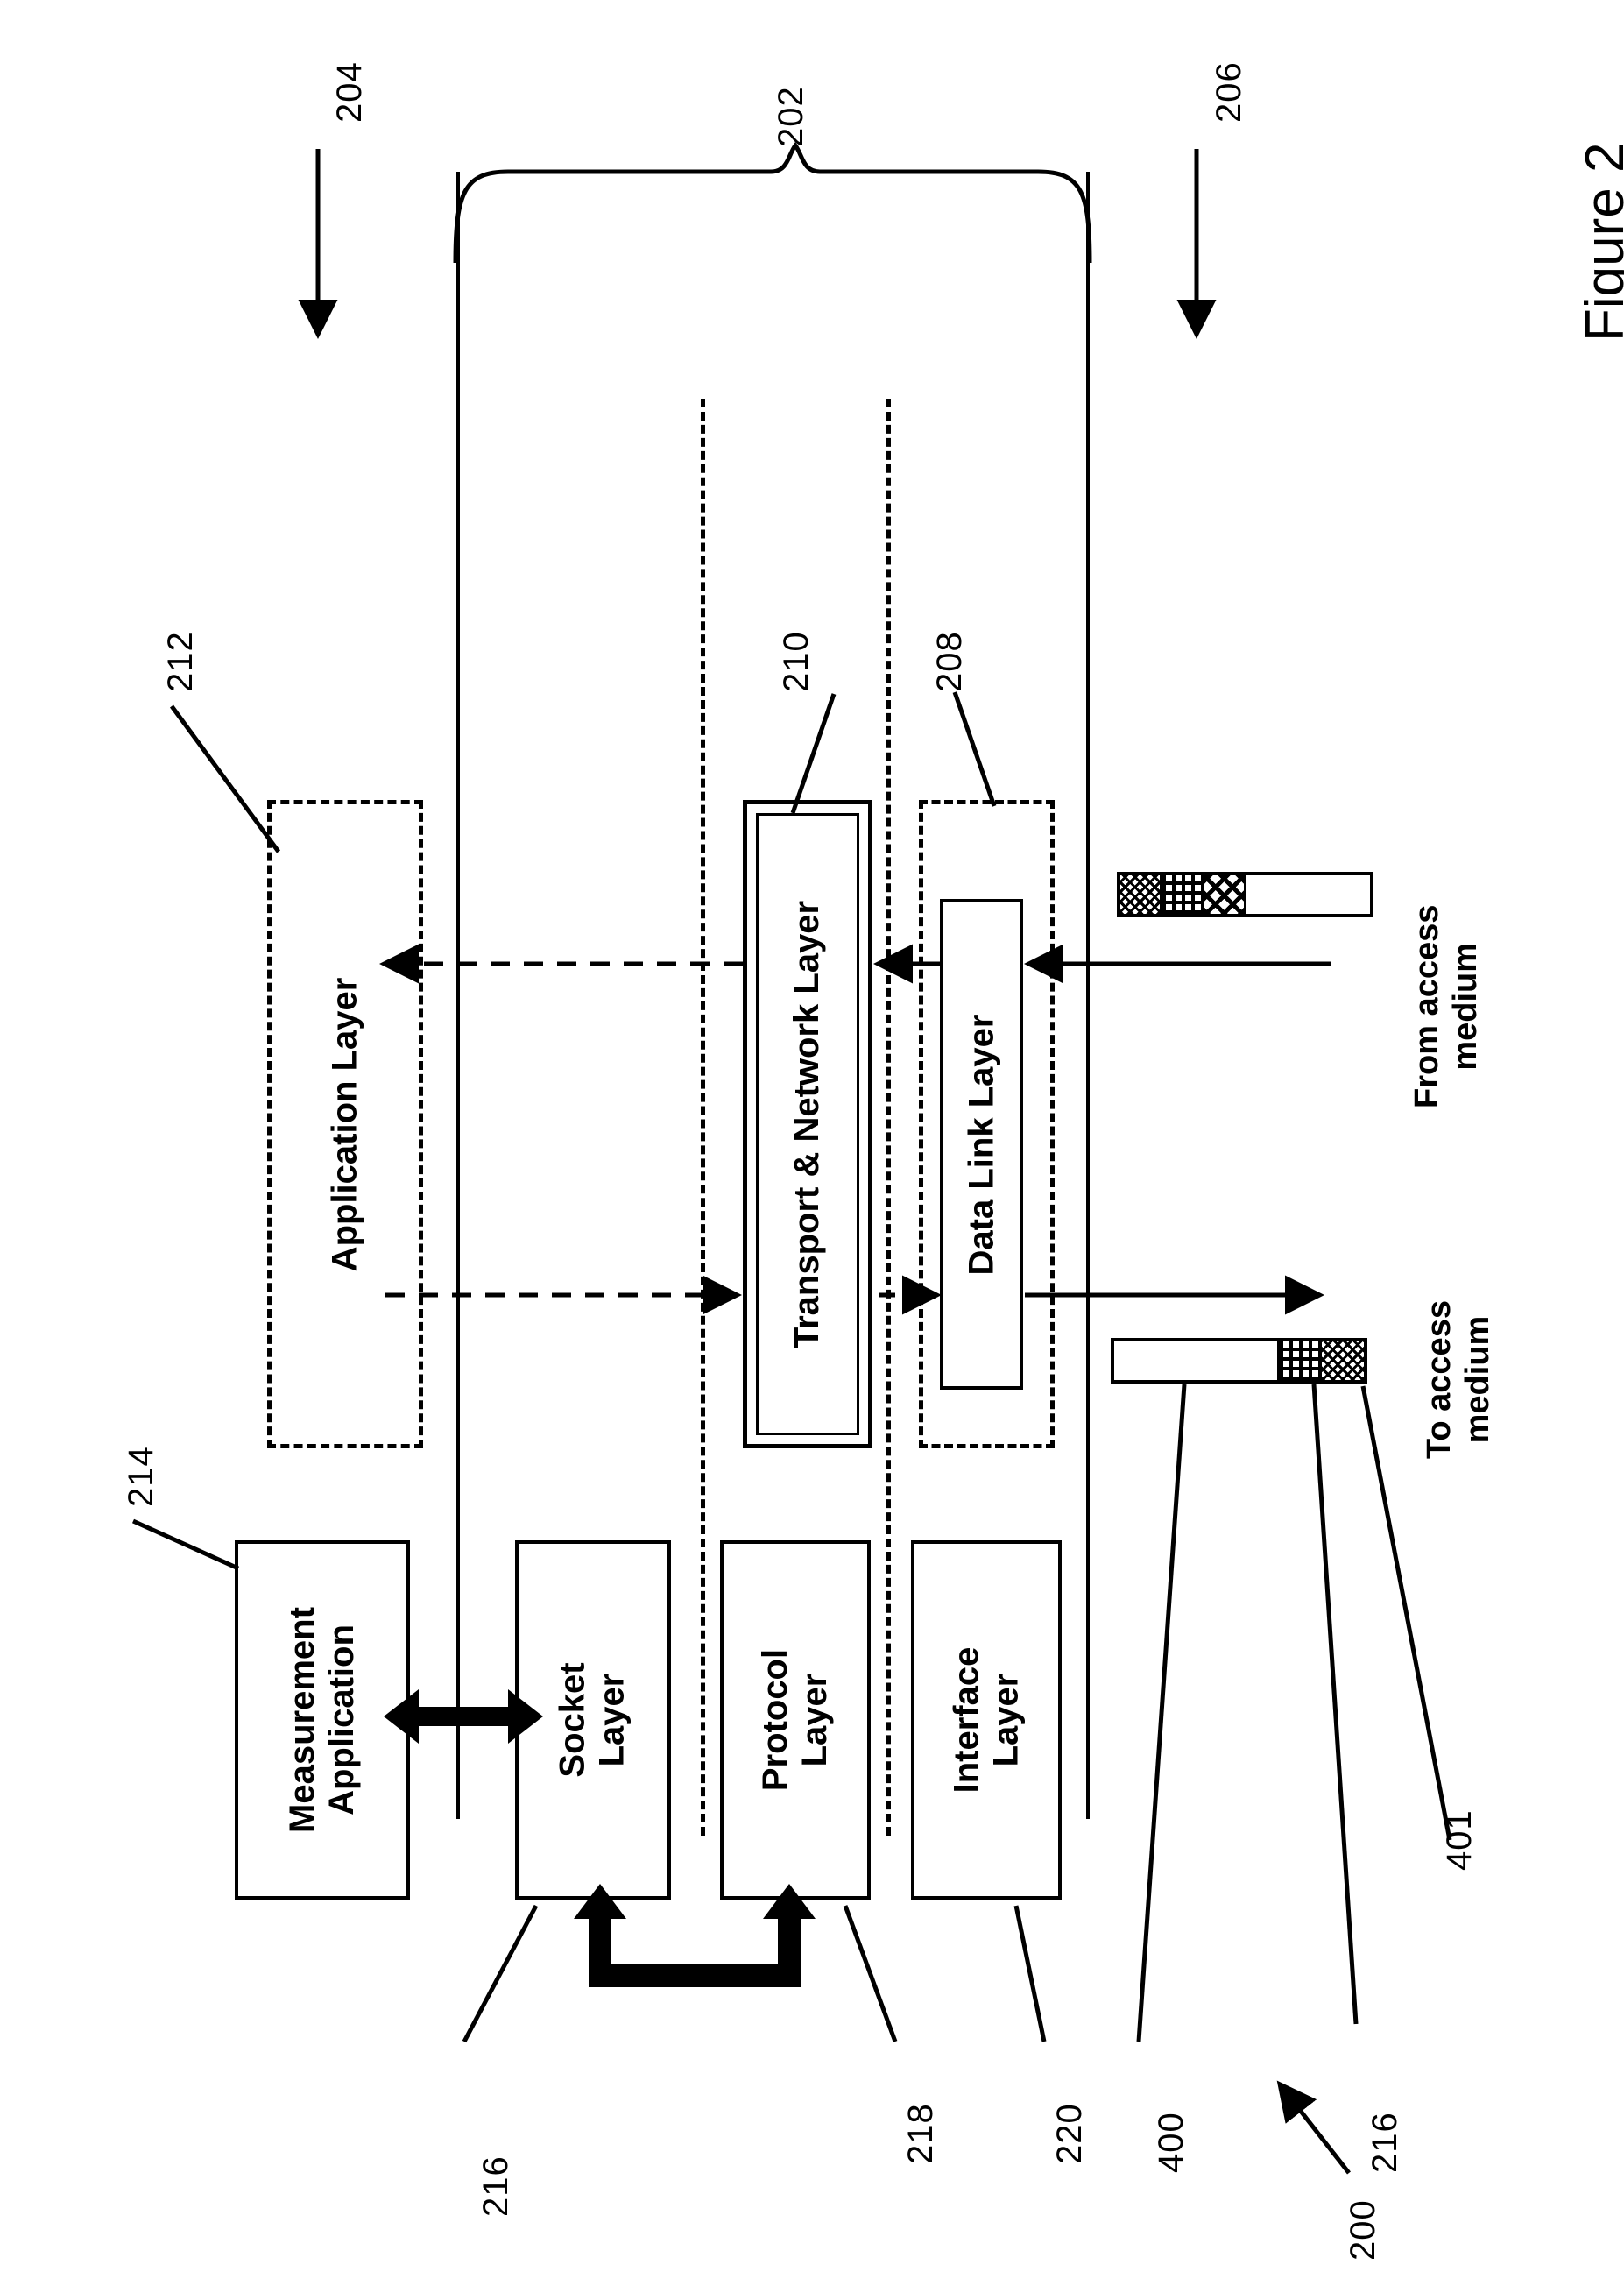 This screenshot has width=1624, height=2293. Describe the element at coordinates (1171, 2142) in the screenshot. I see `ref-400: 400` at that location.